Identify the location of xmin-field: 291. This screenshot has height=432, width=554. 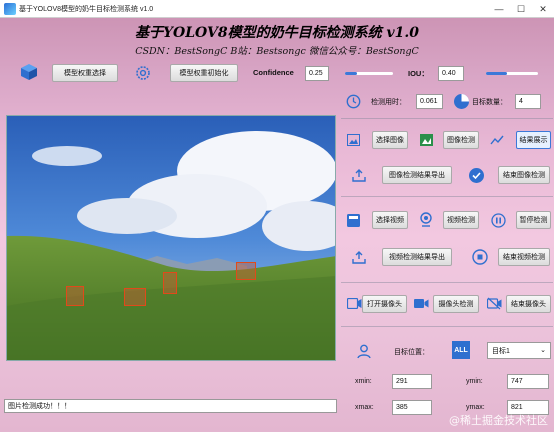
(412, 381).